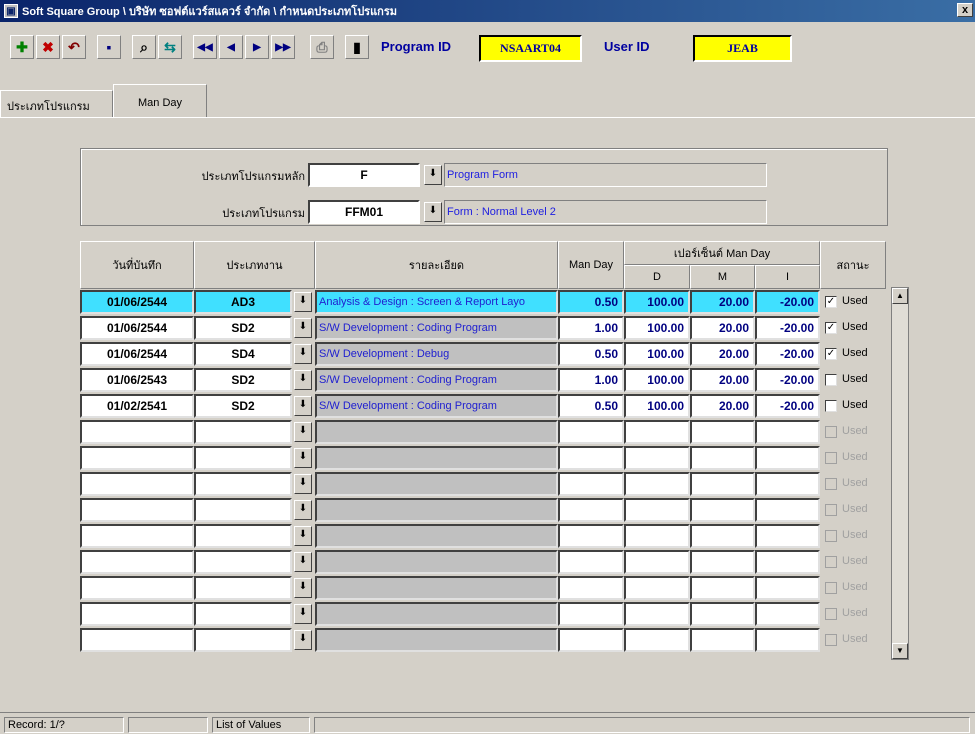  What do you see at coordinates (965, 10) in the screenshot?
I see `close-button: x` at bounding box center [965, 10].